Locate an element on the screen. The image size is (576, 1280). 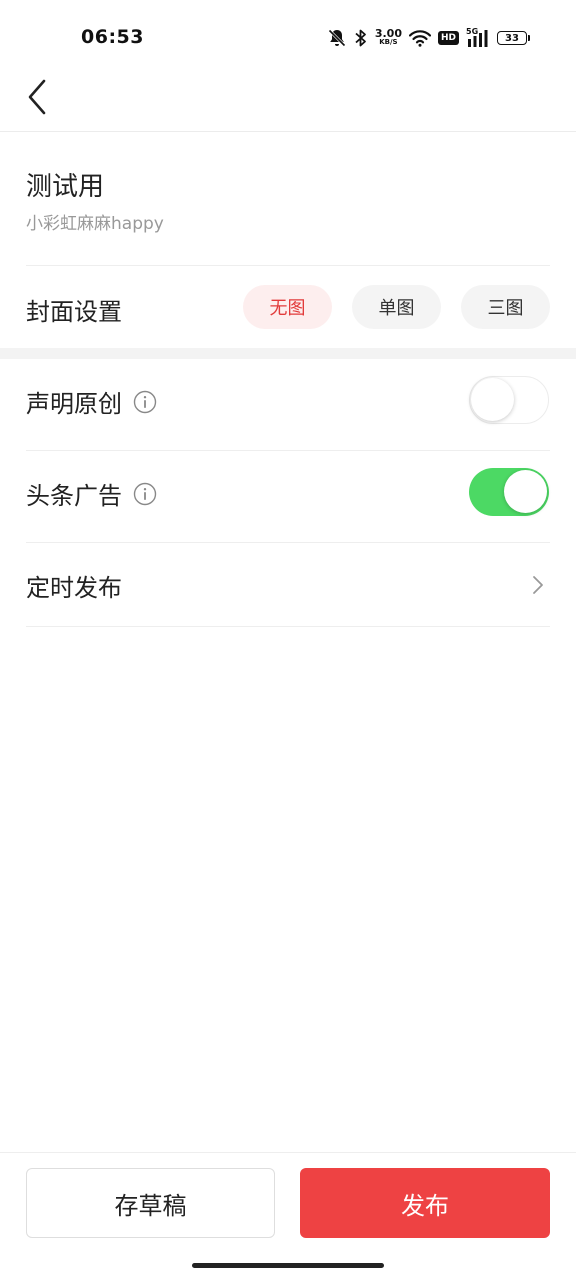
wifi-icon is located at coordinates (419, 38).